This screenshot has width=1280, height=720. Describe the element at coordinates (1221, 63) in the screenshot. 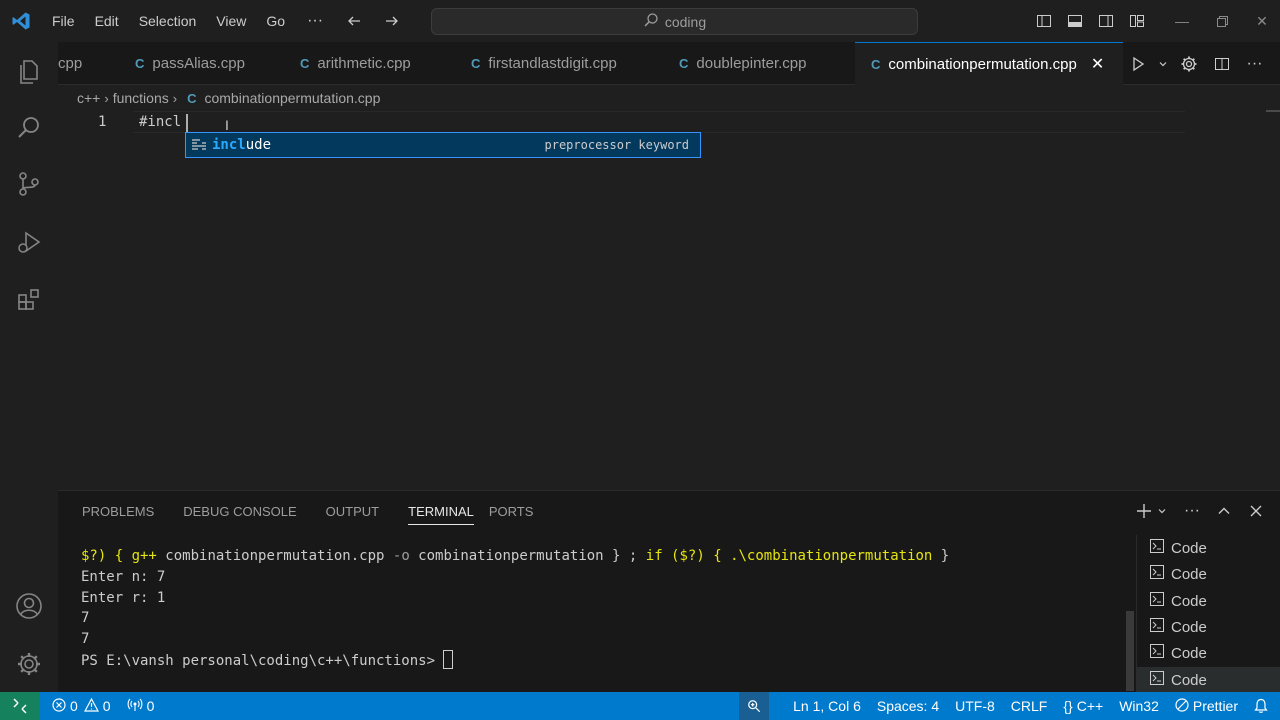

I see `split-editor-icon` at that location.